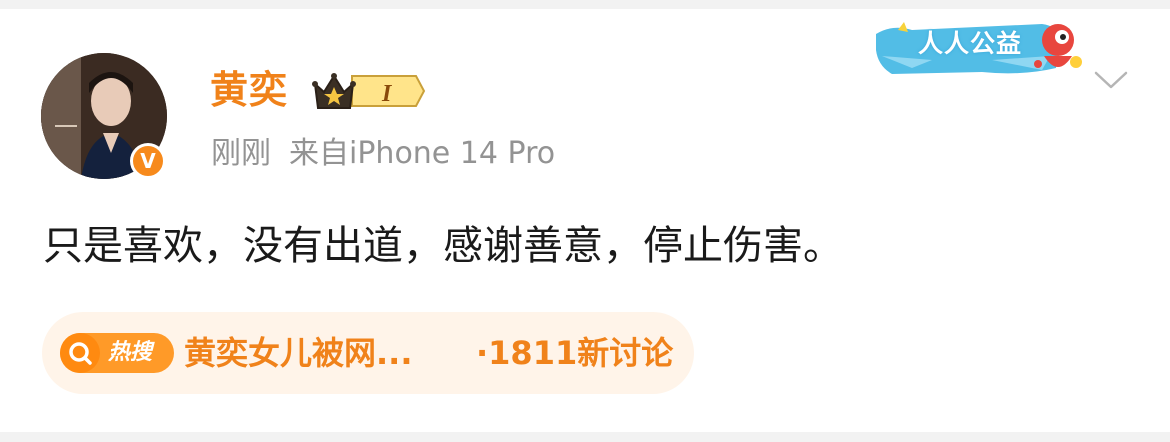 Image resolution: width=1170 pixels, height=442 pixels. What do you see at coordinates (148, 161) in the screenshot?
I see `verified-v-icon: V` at bounding box center [148, 161].